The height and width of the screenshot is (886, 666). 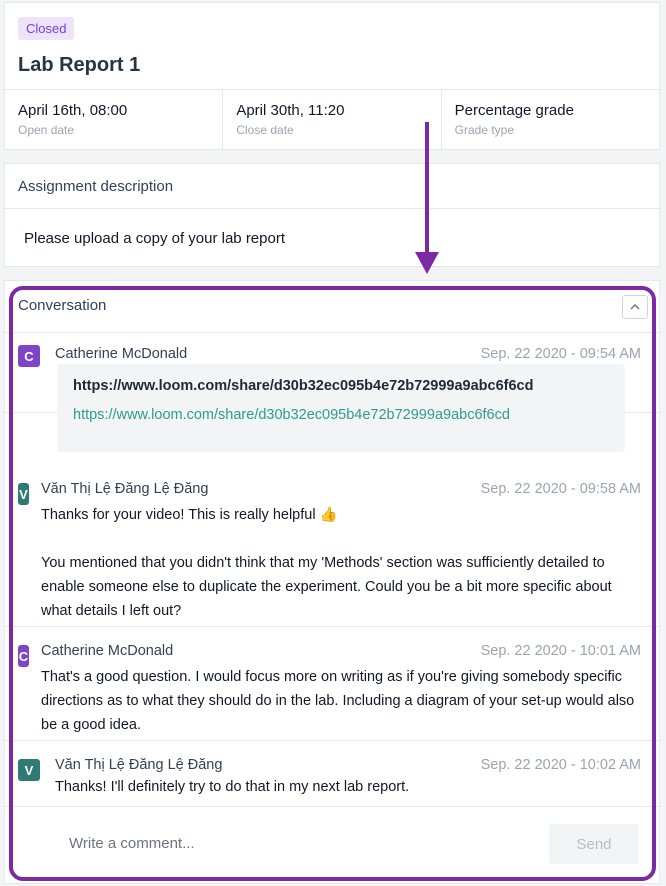 What do you see at coordinates (560, 354) in the screenshot?
I see `comment-timestamp: Sep. 22 2020 - 09:54 AM` at bounding box center [560, 354].